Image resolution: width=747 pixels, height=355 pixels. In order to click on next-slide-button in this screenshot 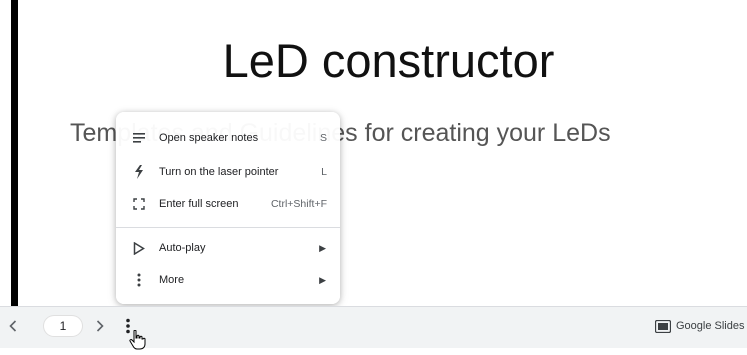, I will do `click(100, 326)`.